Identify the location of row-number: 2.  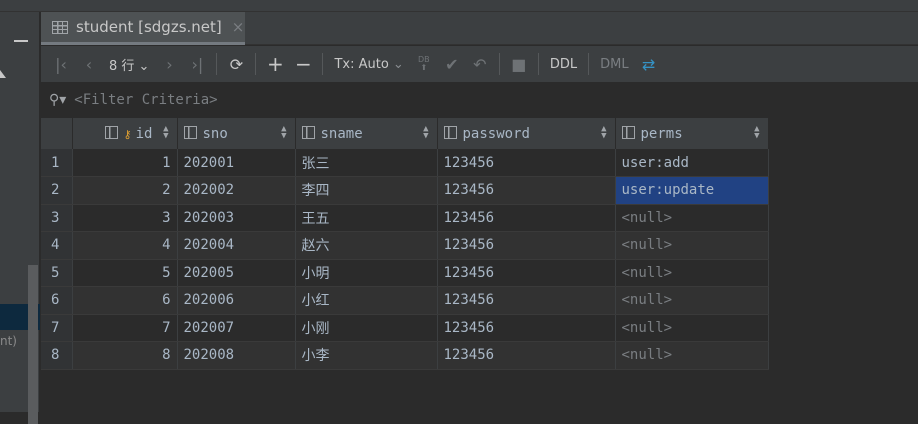
(57, 190).